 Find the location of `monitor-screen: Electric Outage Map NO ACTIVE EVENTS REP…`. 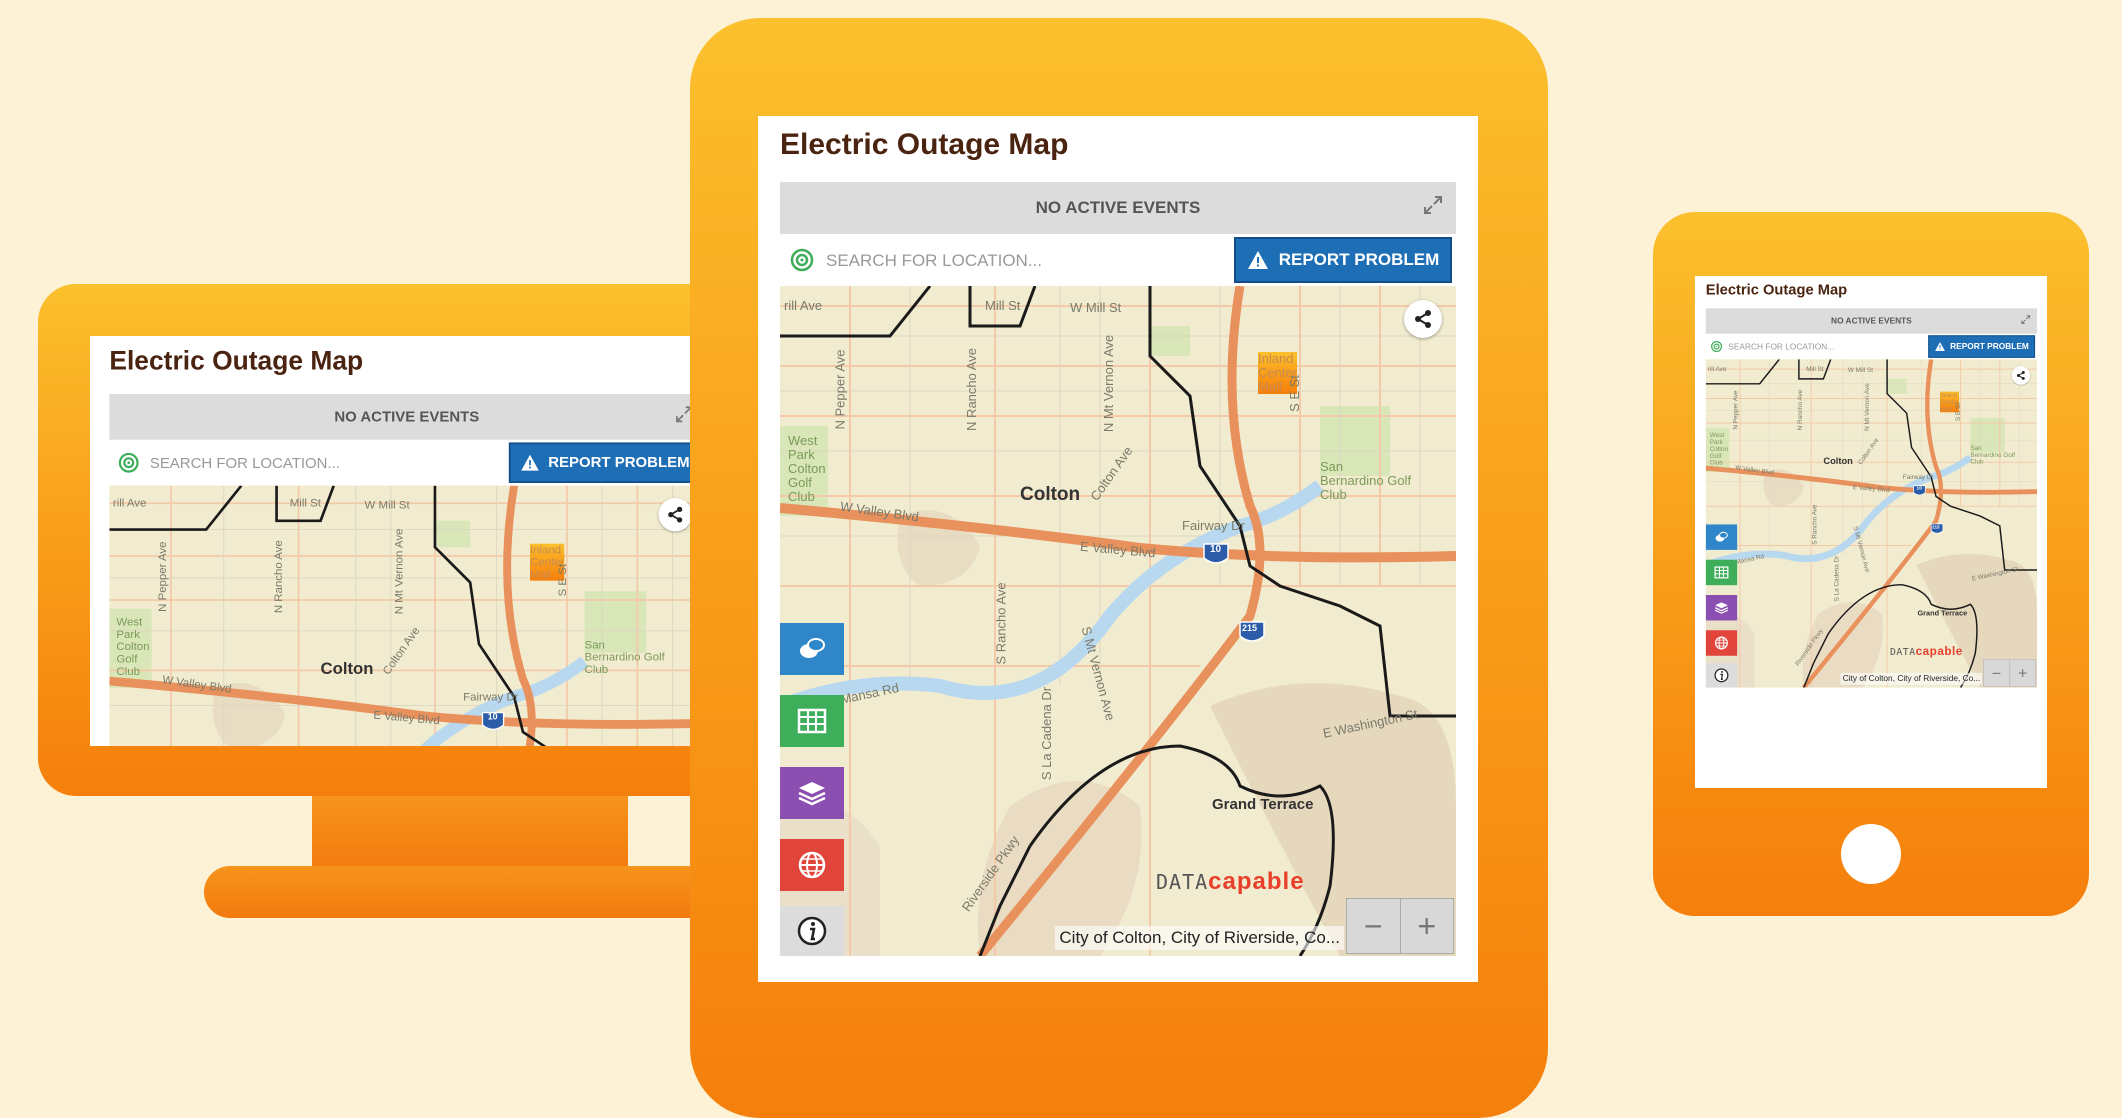

monitor-screen: Electric Outage Map NO ACTIVE EVENTS REP… is located at coordinates (410, 541).